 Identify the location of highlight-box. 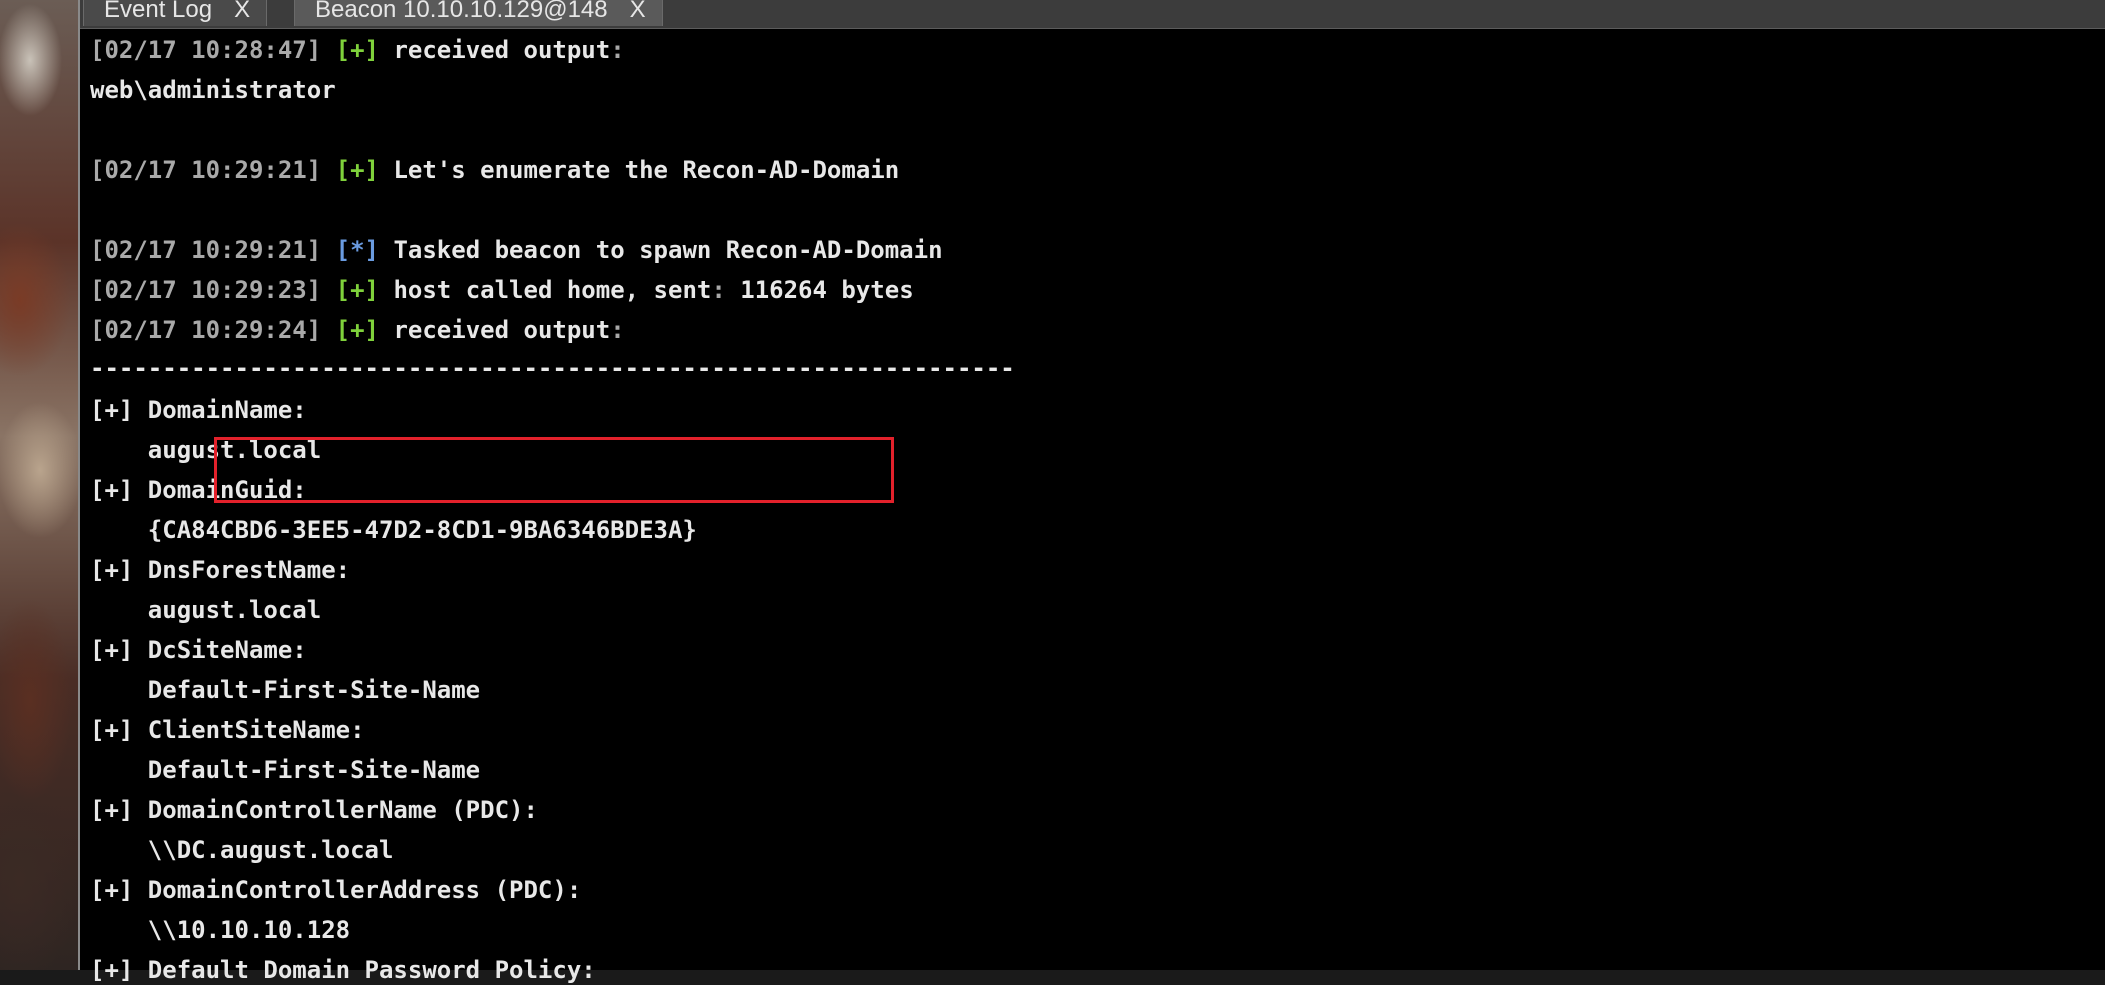
(554, 470).